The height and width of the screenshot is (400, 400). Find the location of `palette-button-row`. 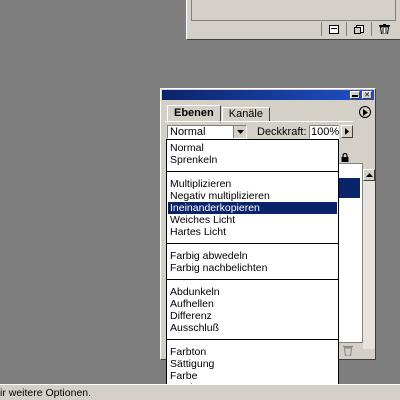

palette-button-row is located at coordinates (358, 29).